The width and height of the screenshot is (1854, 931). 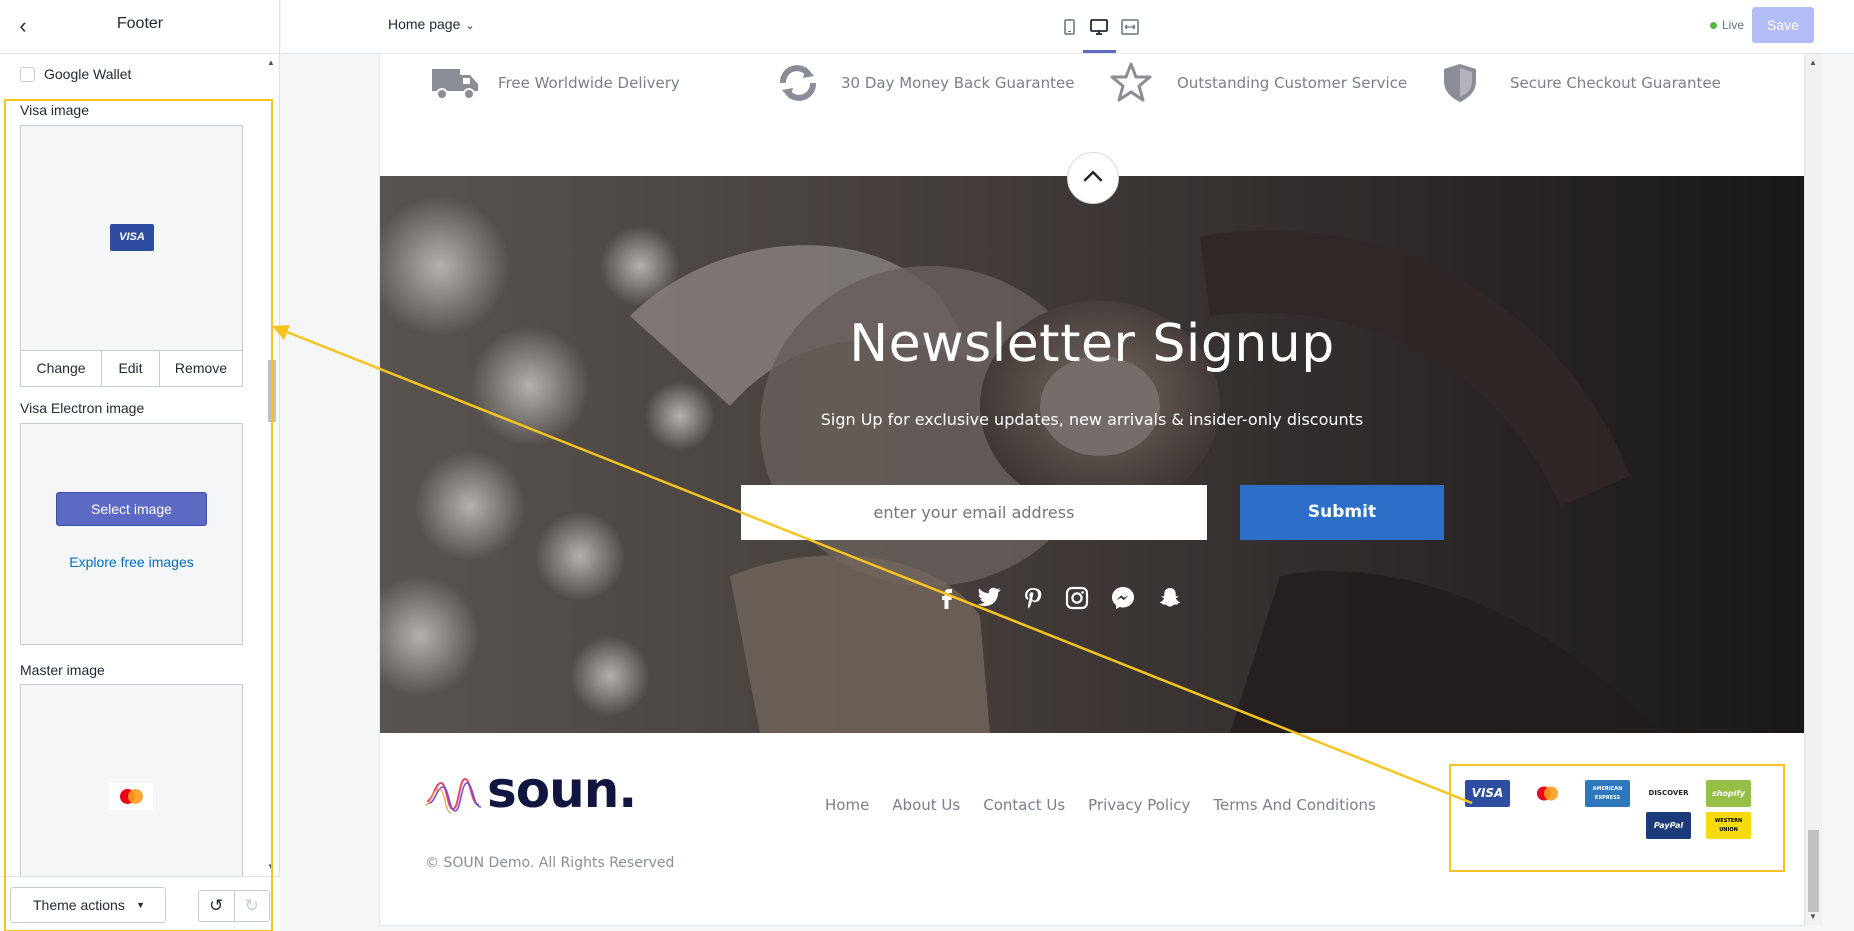 I want to click on footer-link-about: About Us, so click(x=926, y=805).